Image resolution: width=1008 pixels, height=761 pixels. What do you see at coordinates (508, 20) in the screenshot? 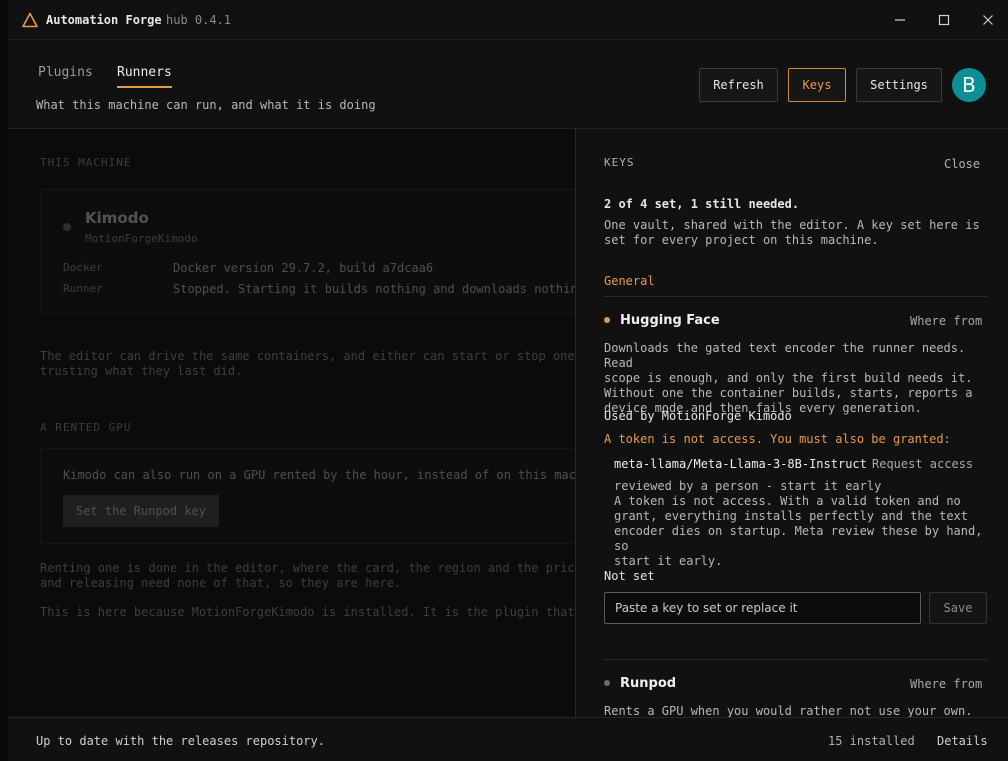
I see `title-bar: Automation Forge hub 0.4.1` at bounding box center [508, 20].